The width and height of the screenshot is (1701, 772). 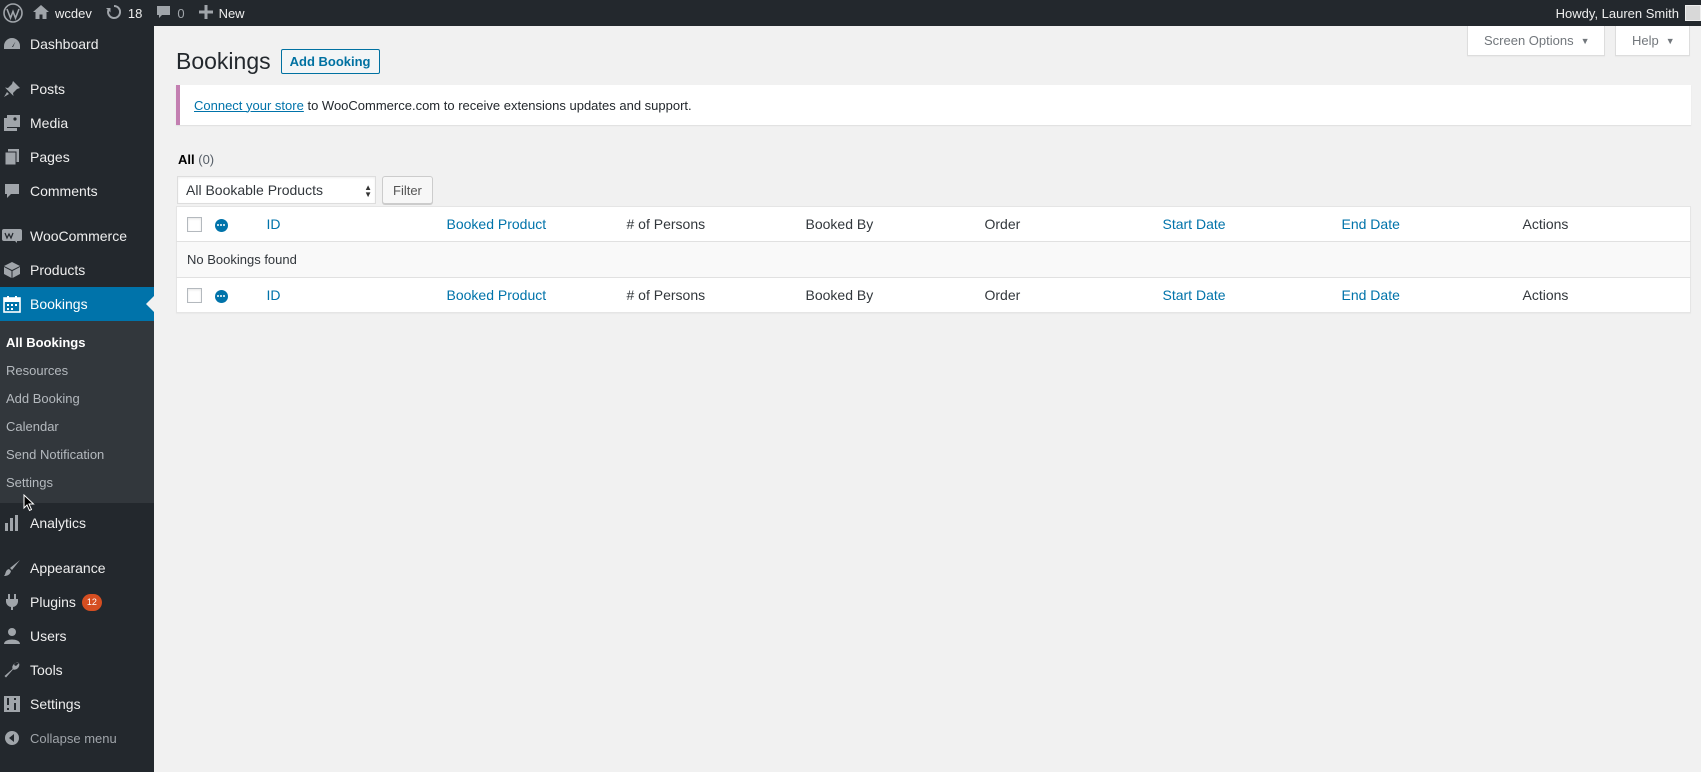 What do you see at coordinates (12, 123) in the screenshot?
I see `media-icon` at bounding box center [12, 123].